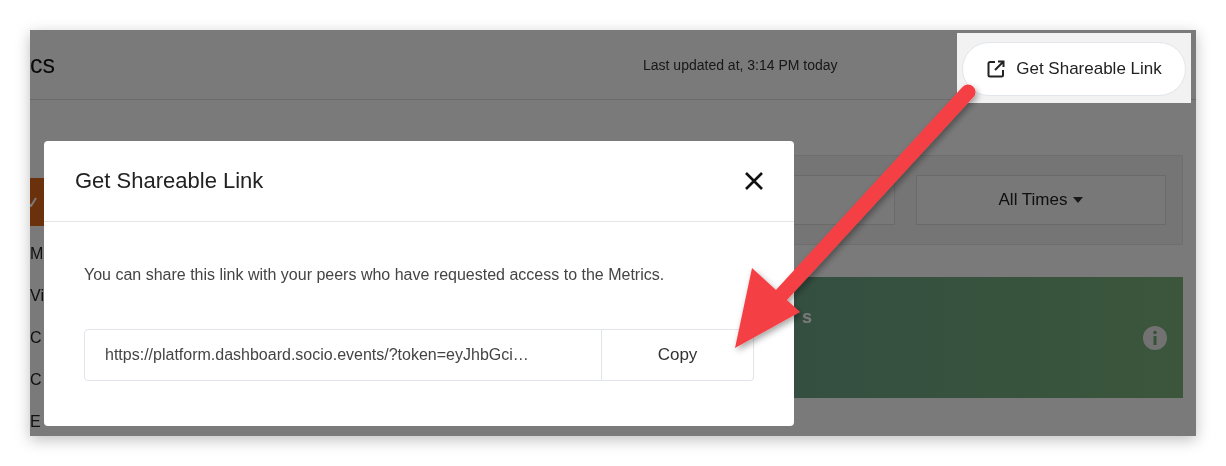 The height and width of the screenshot is (466, 1226). Describe the element at coordinates (37, 254) in the screenshot. I see `sidebar-item: M` at that location.